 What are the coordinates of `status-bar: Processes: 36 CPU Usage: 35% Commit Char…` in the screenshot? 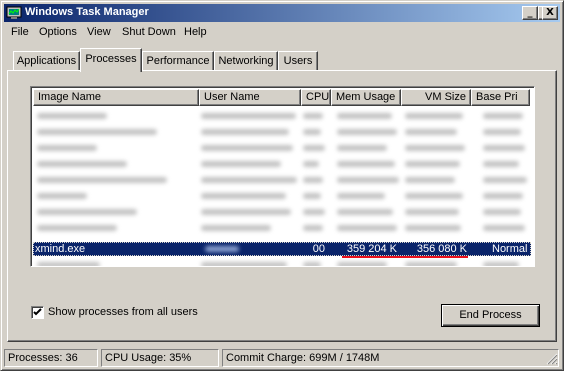 It's located at (282, 358).